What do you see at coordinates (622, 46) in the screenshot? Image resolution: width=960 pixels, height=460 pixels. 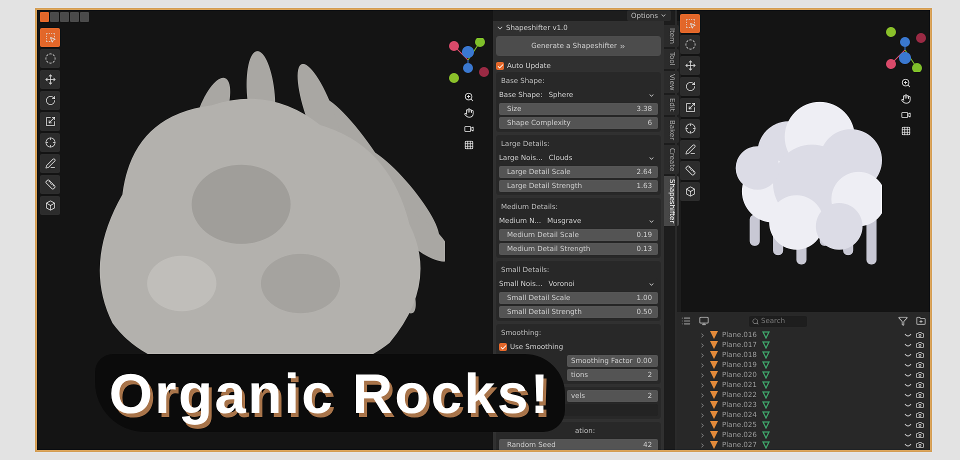 I see `double-chevron-icon` at bounding box center [622, 46].